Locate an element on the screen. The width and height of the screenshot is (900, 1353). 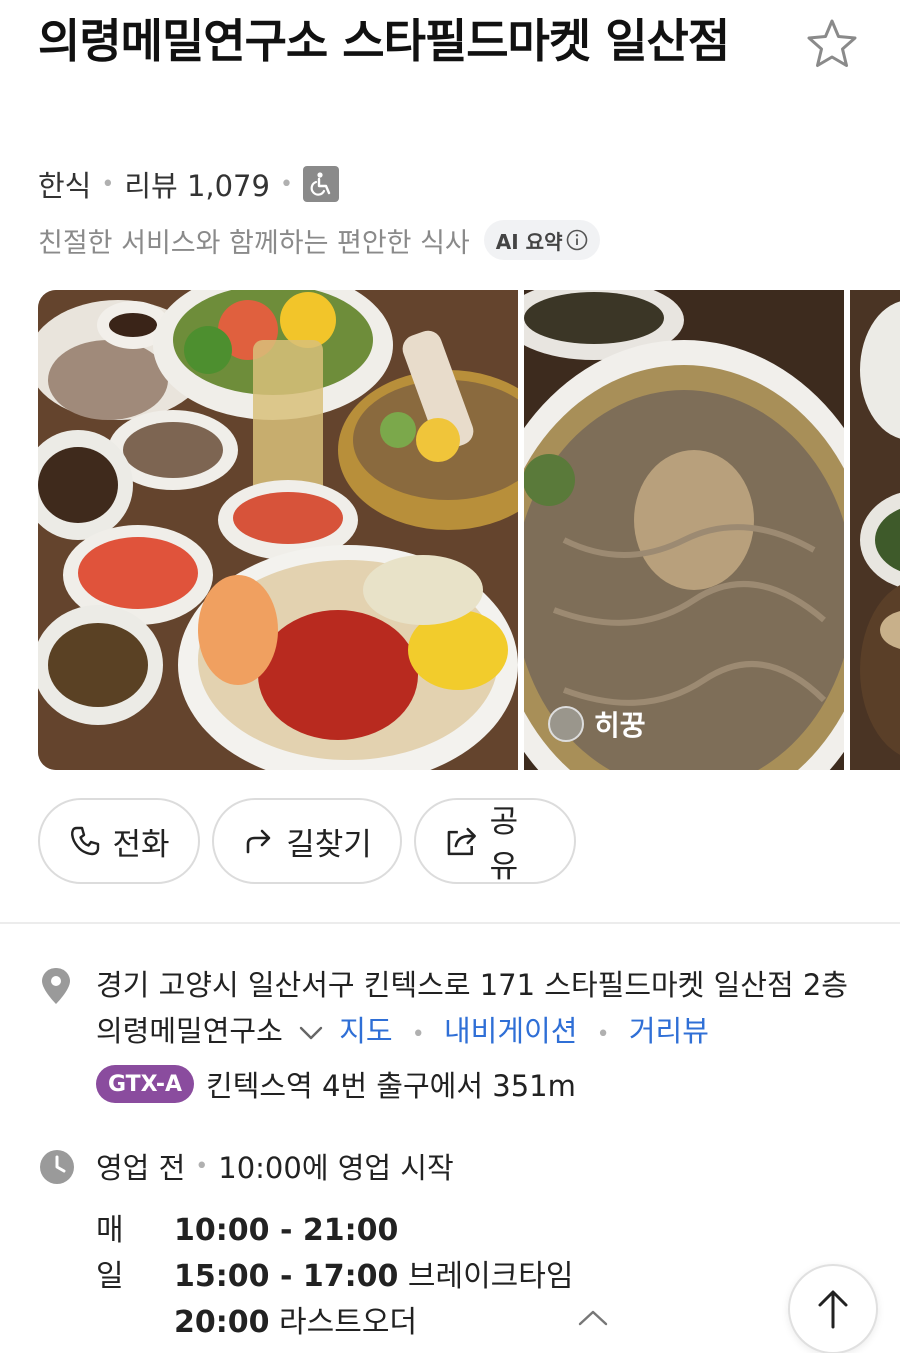
phone-icon is located at coordinates (85, 841).